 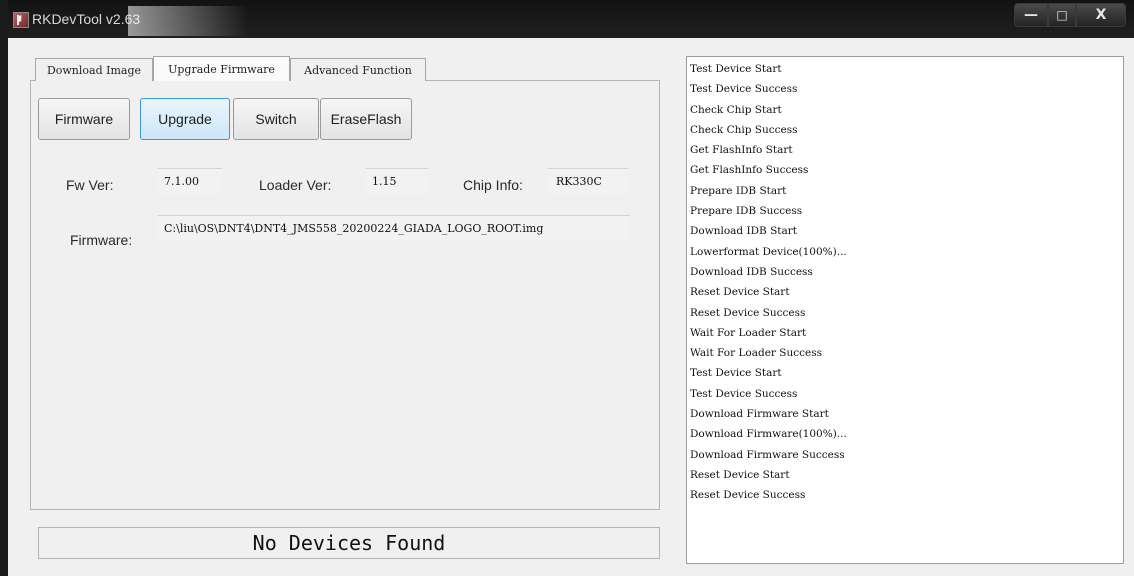 I want to click on firmware-button: Firmware, so click(x=84, y=119).